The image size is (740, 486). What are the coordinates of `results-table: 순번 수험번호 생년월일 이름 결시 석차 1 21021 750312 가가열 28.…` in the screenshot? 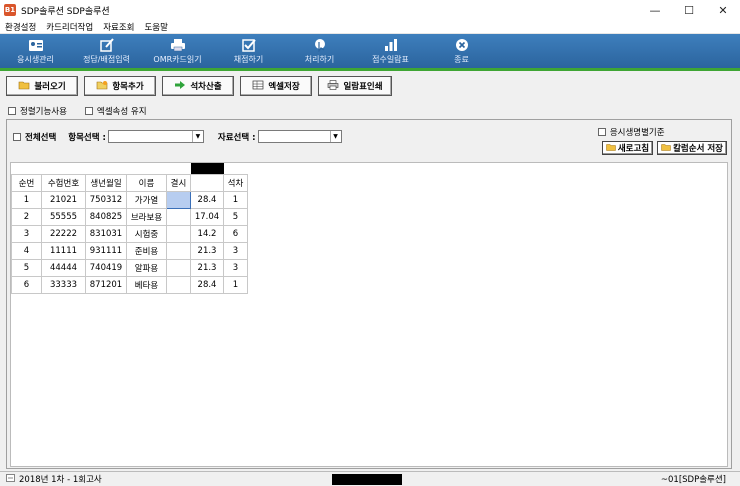 It's located at (129, 228).